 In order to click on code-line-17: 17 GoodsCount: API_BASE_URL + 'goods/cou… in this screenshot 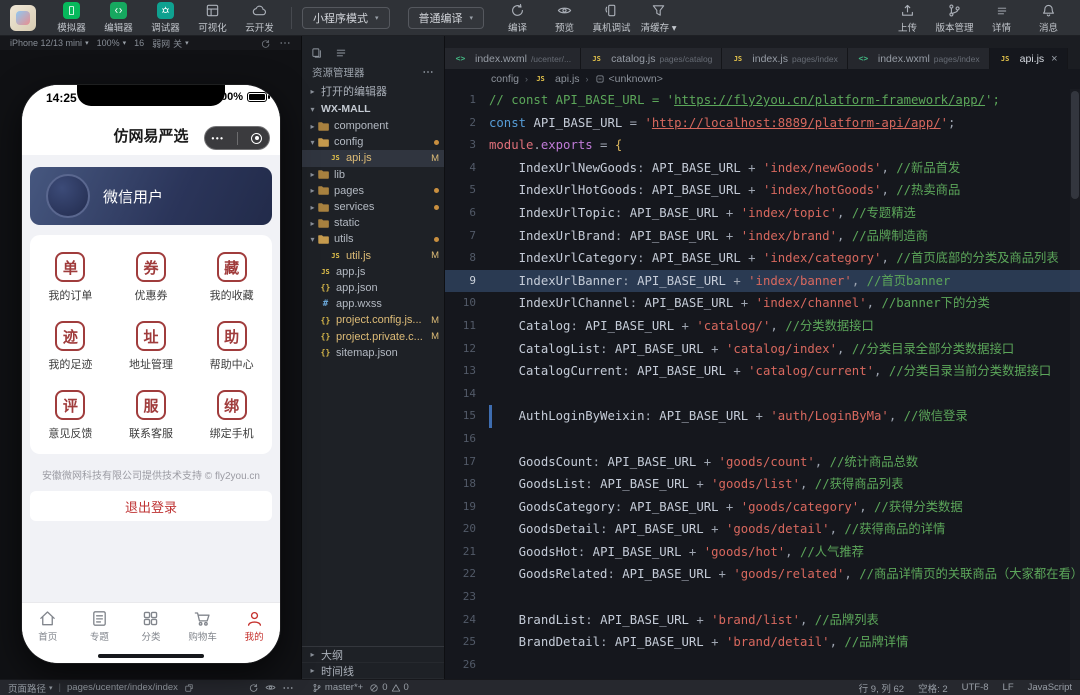, I will do `click(762, 462)`.